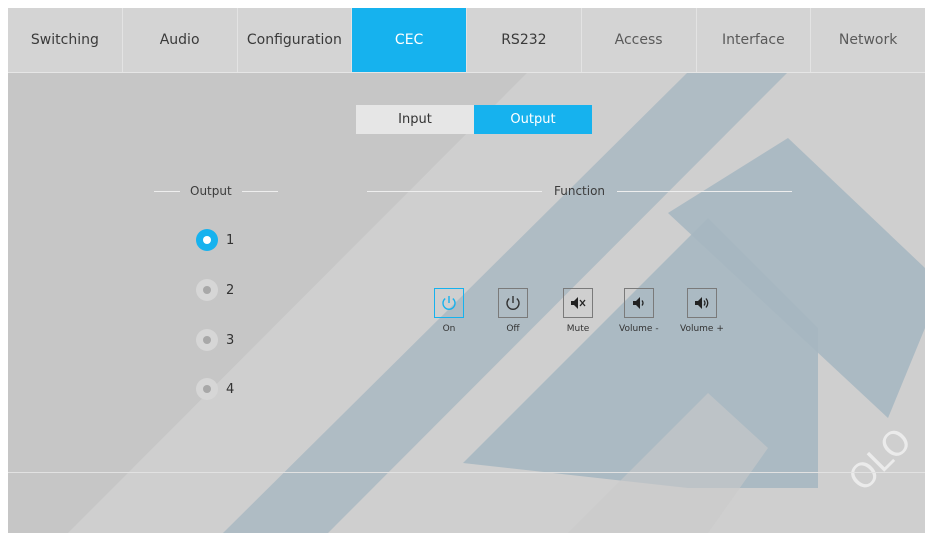  I want to click on volume-up-icon, so click(701, 303).